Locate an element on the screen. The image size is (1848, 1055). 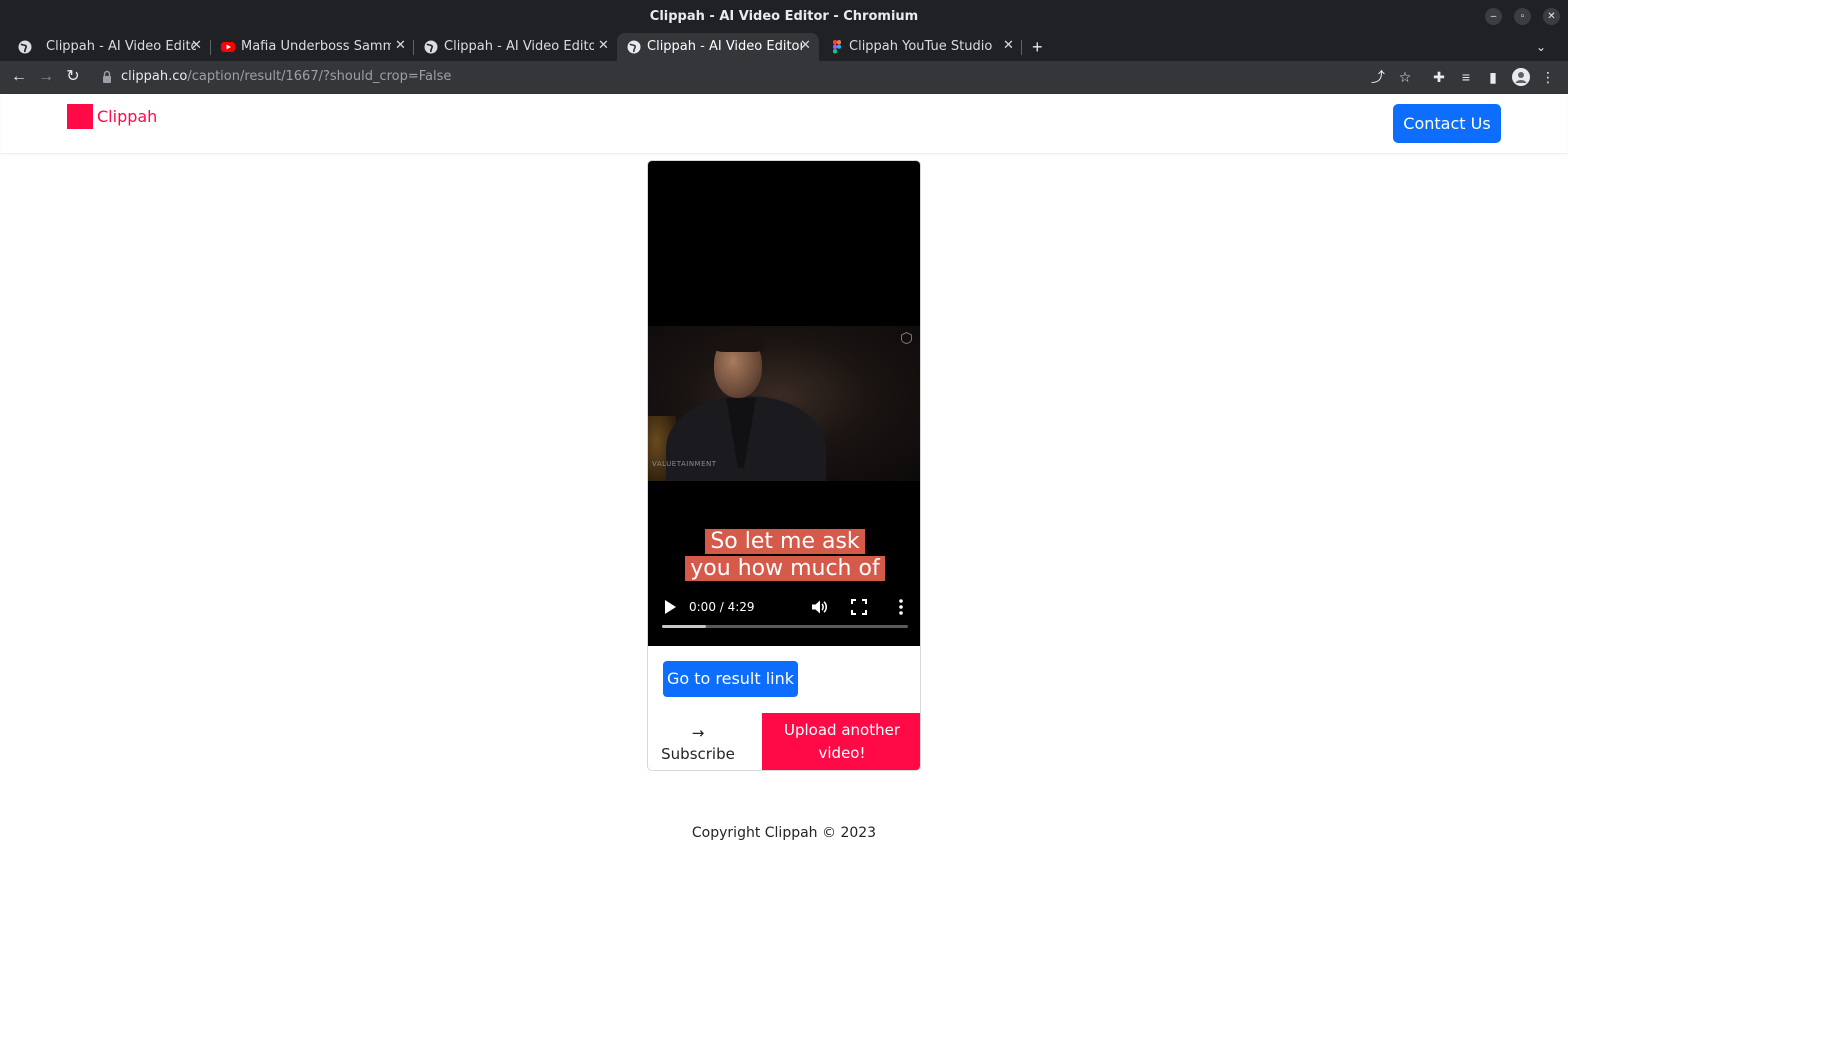
tab-clippah-active: Clippah - AI Video Editor ✕ is located at coordinates (718, 47).